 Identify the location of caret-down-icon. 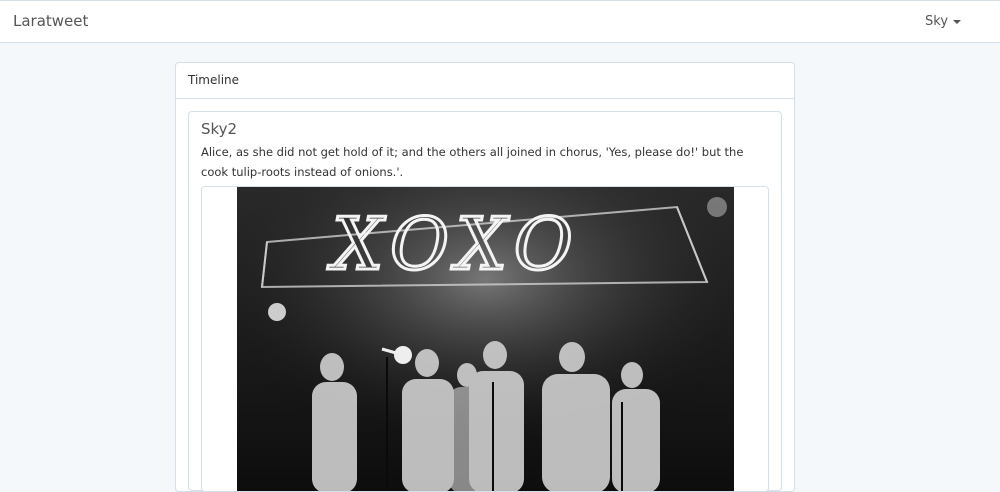
(957, 21).